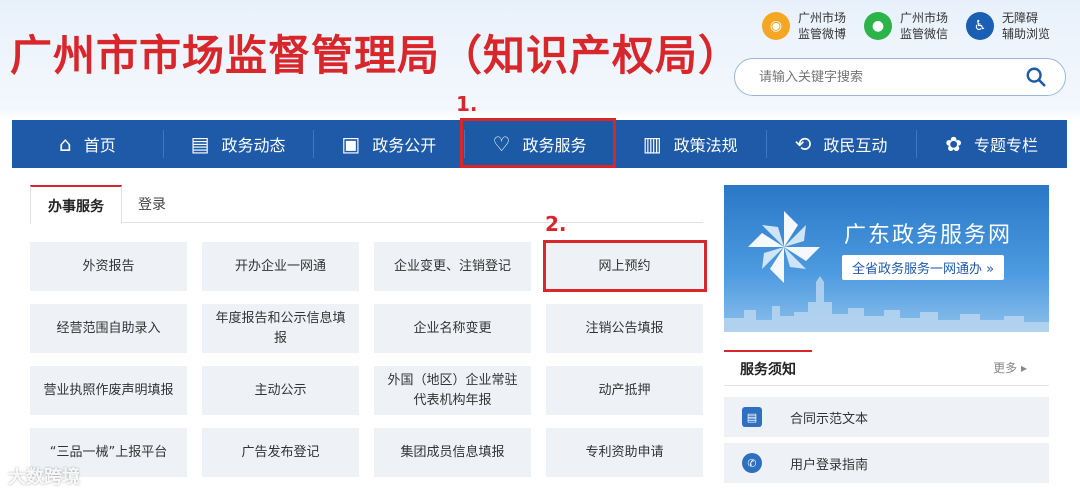  Describe the element at coordinates (624, 328) in the screenshot. I see `service-item: 注销公告填报` at that location.